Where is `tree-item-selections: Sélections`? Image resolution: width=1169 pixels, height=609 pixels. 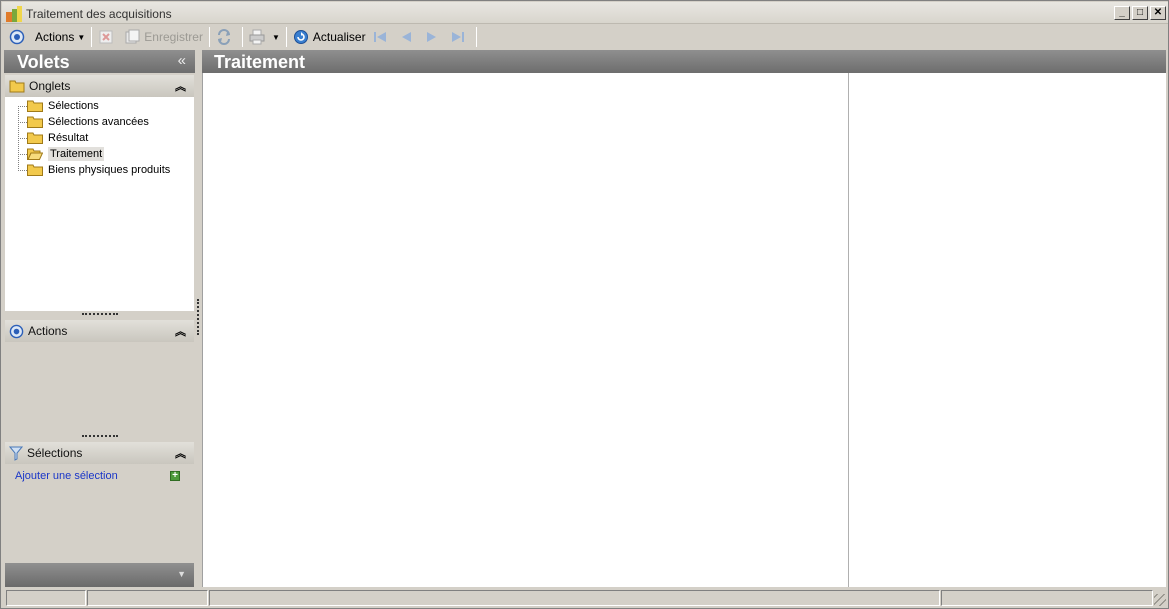
tree-item-selections: Sélections is located at coordinates (63, 106).